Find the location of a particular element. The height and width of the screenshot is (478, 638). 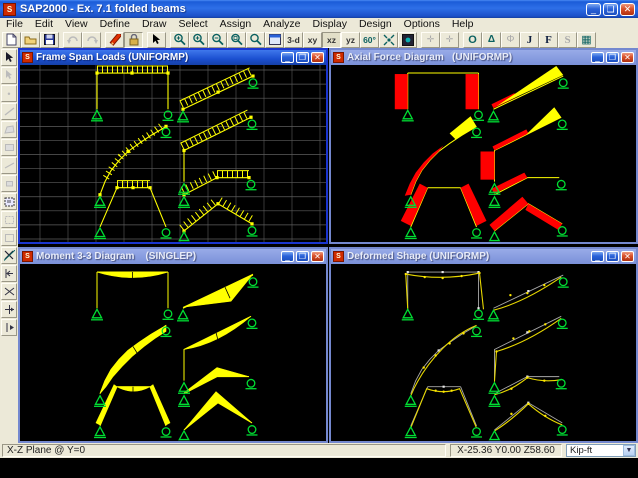

previous-selection-icon: ✛ is located at coordinates (430, 39).